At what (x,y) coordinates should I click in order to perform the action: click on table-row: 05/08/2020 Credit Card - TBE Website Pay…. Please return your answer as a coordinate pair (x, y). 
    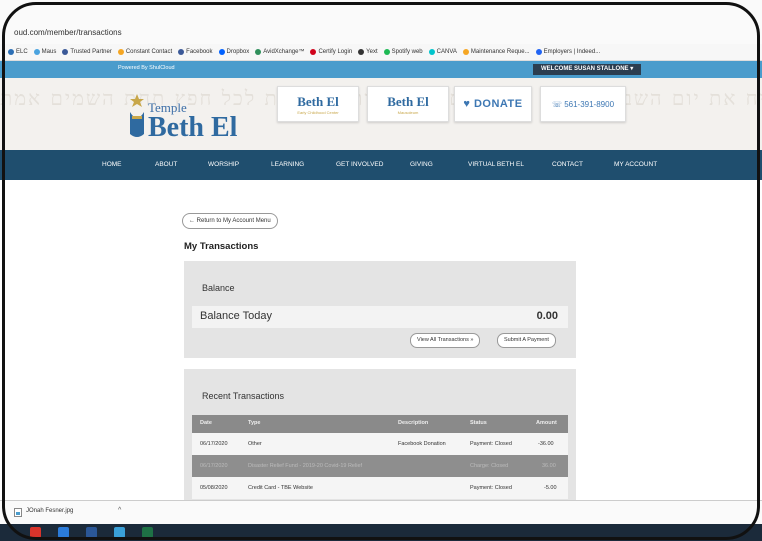
    Looking at the image, I should click on (380, 488).